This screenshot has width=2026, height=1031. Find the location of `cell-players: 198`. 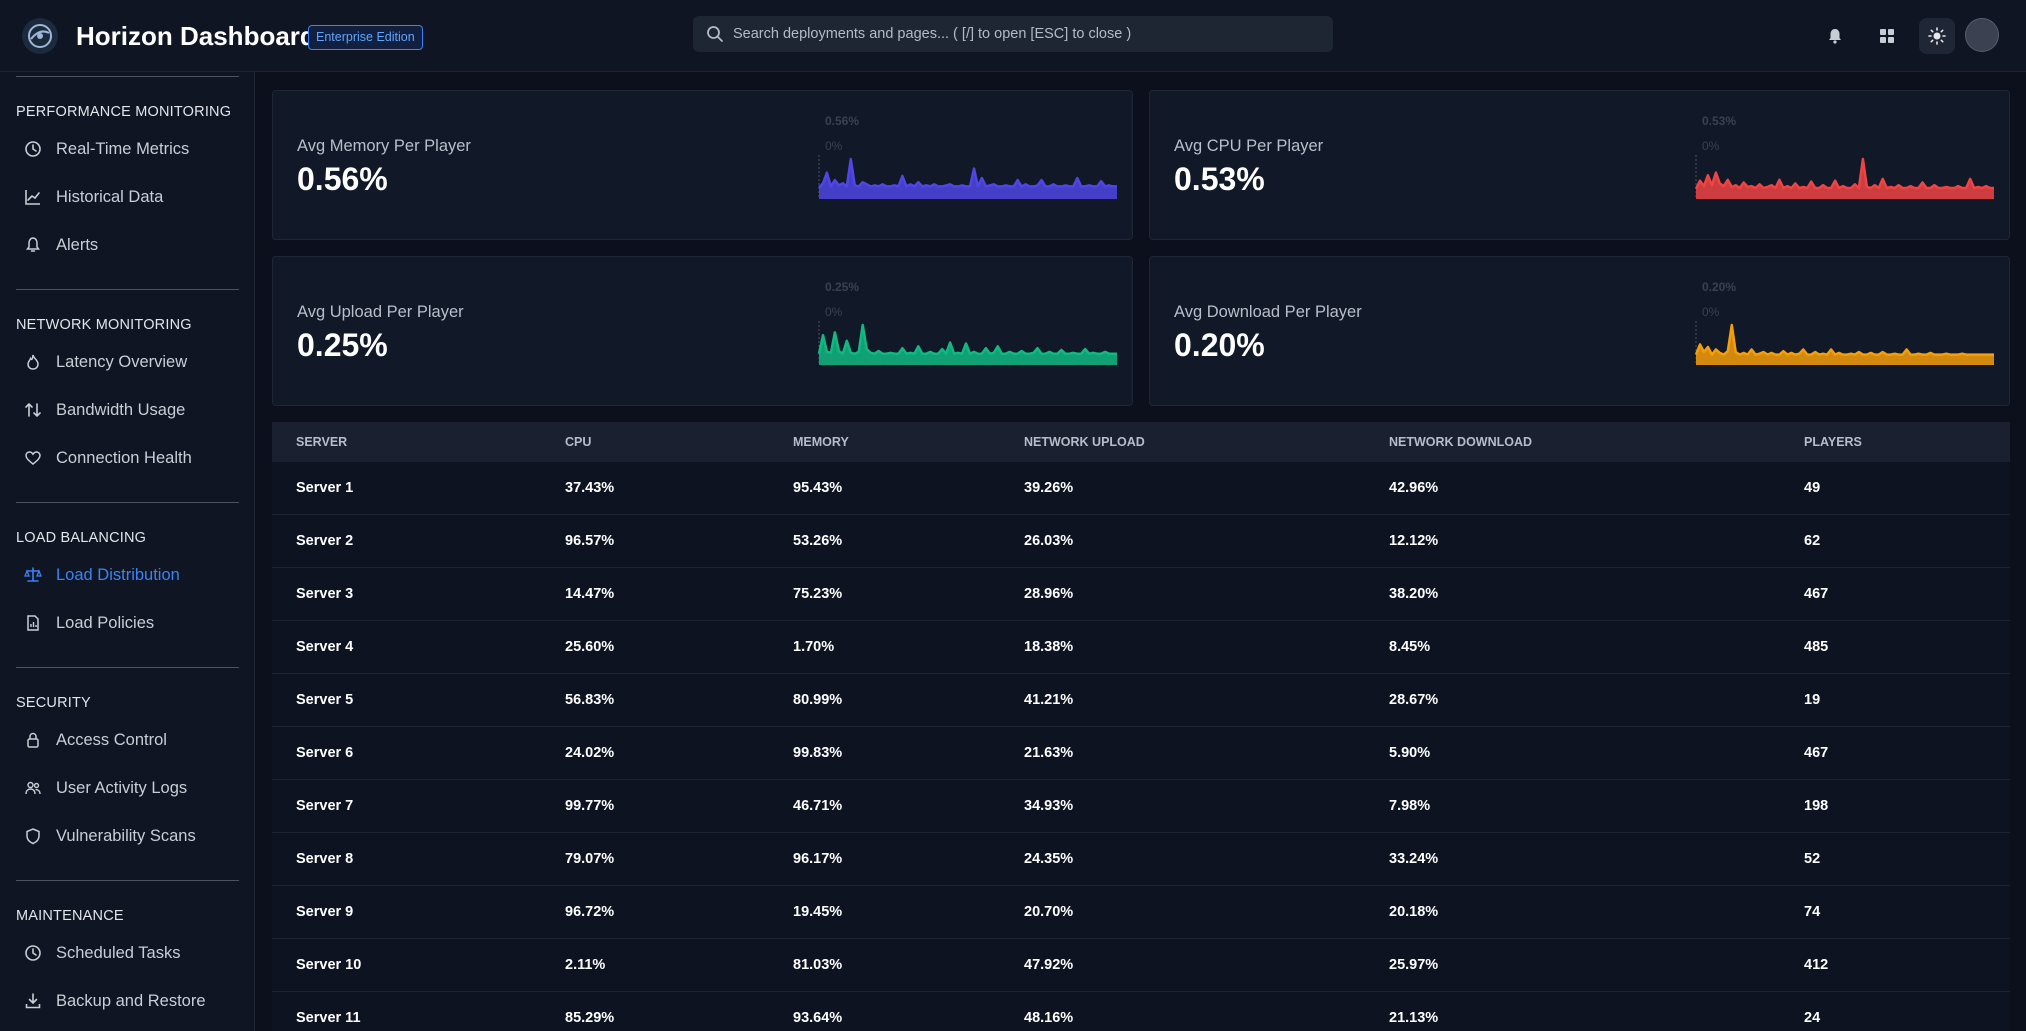

cell-players: 198 is located at coordinates (1816, 806).